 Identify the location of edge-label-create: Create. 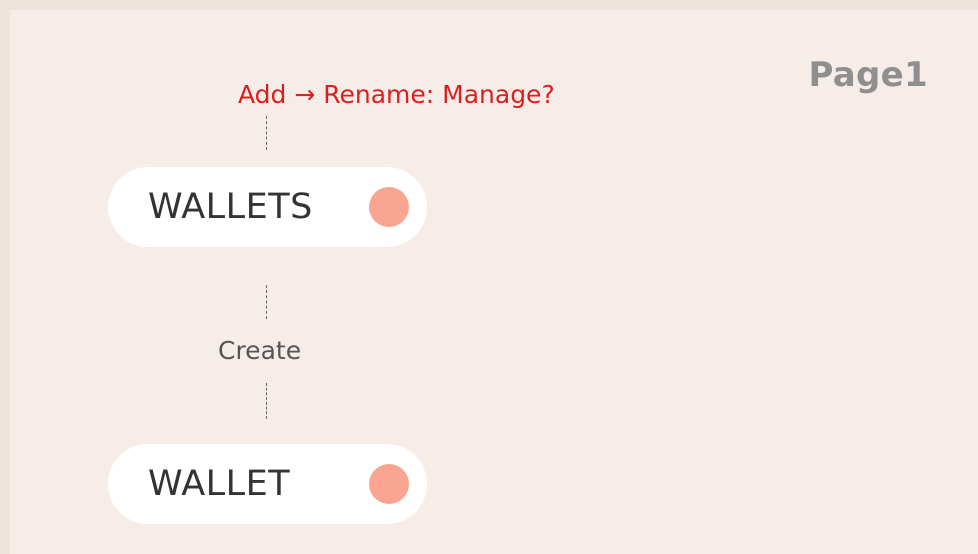
(260, 350).